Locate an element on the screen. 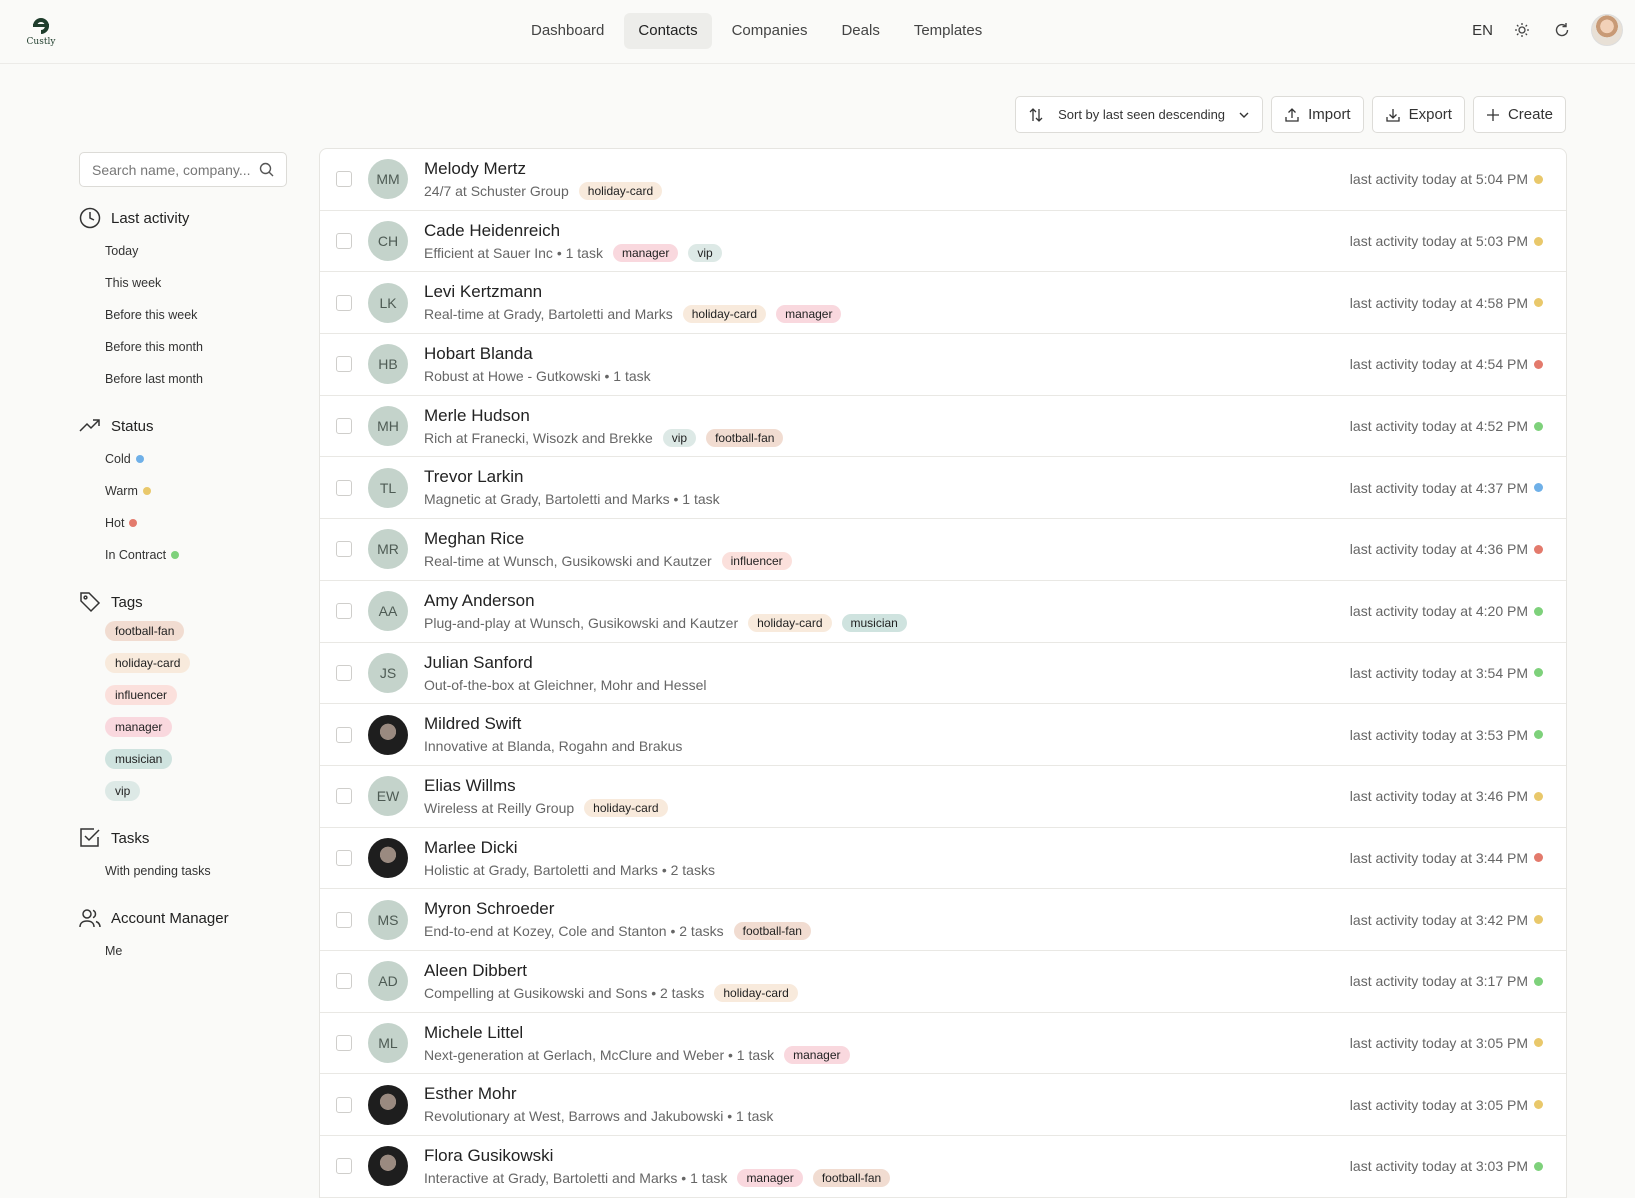  contact-initials-avatar: CH is located at coordinates (388, 241).